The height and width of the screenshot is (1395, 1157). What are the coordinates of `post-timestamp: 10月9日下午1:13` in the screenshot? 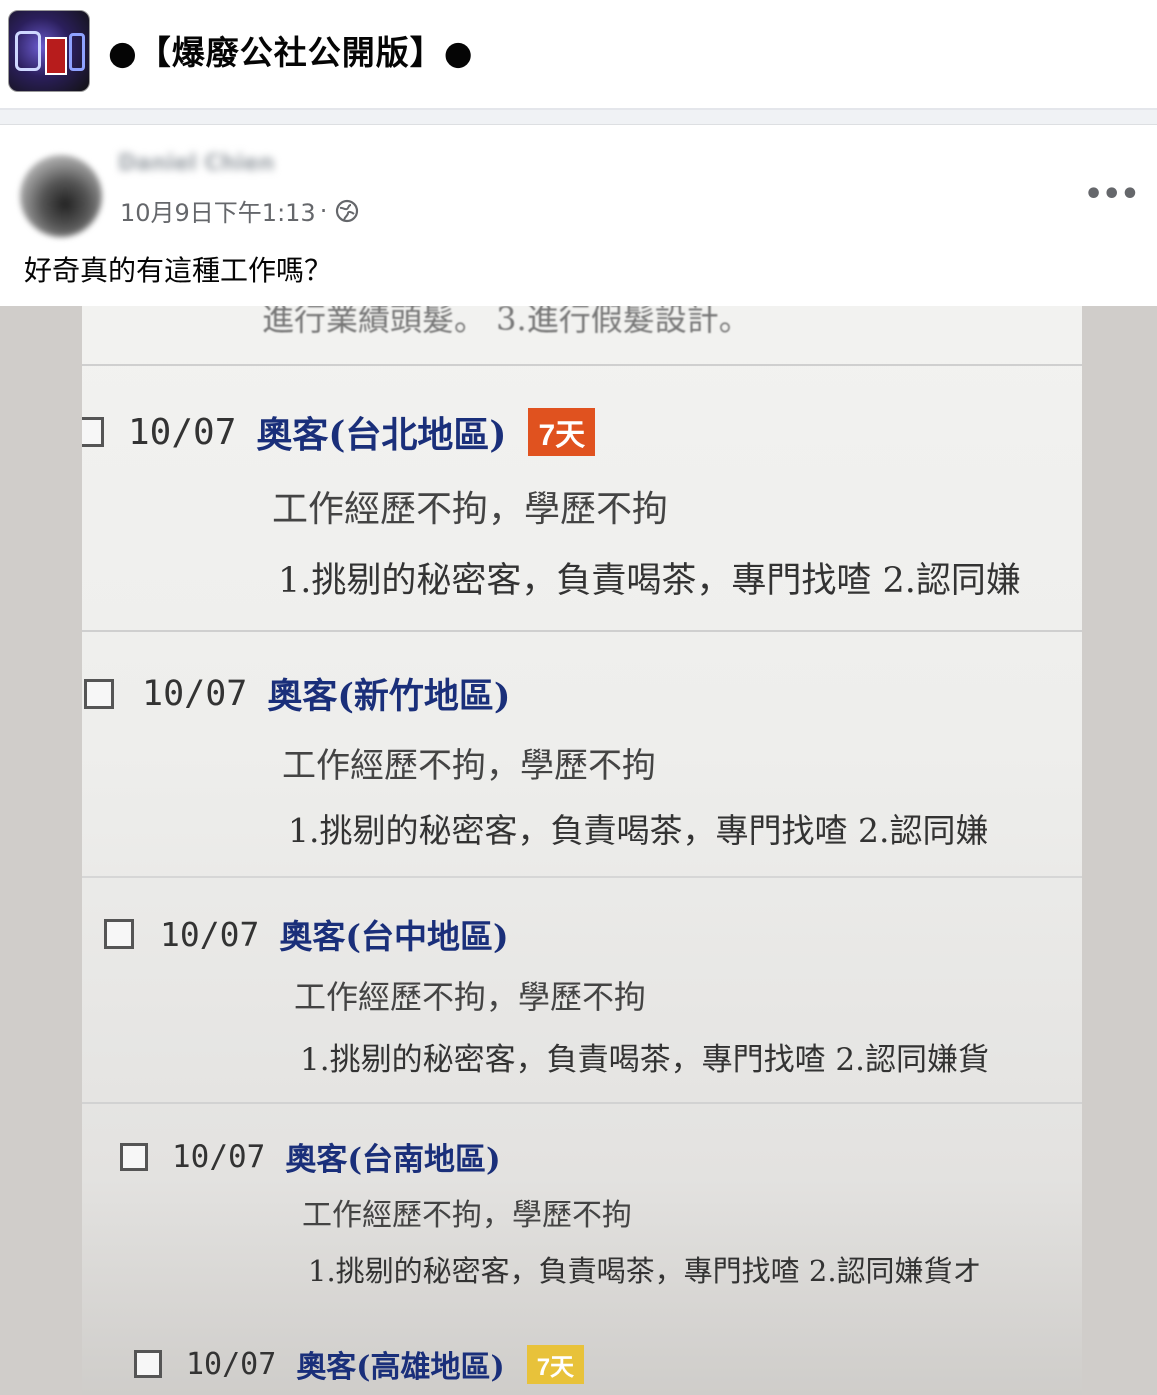 It's located at (218, 210).